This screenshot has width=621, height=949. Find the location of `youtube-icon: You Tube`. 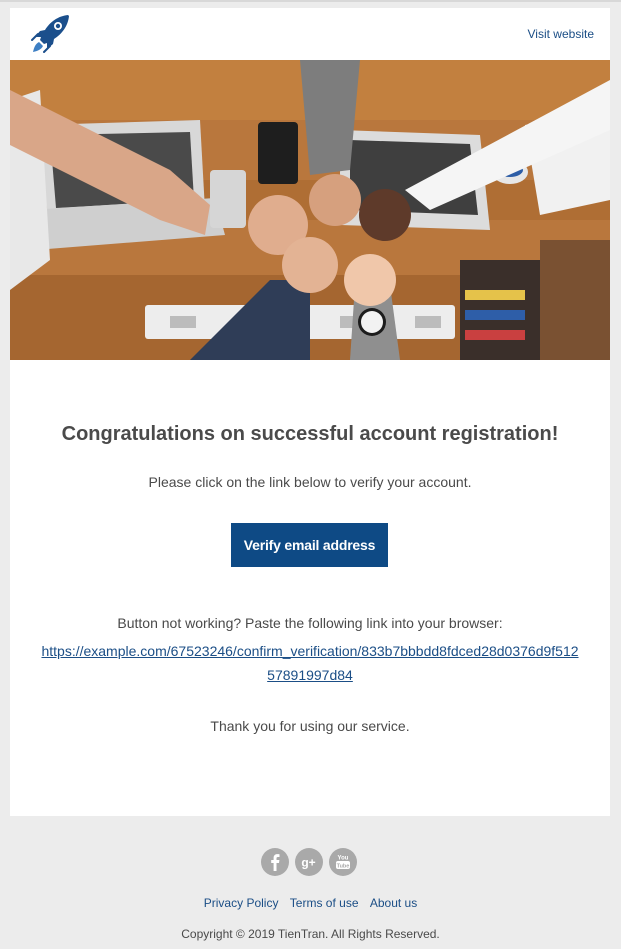

youtube-icon: You Tube is located at coordinates (343, 862).